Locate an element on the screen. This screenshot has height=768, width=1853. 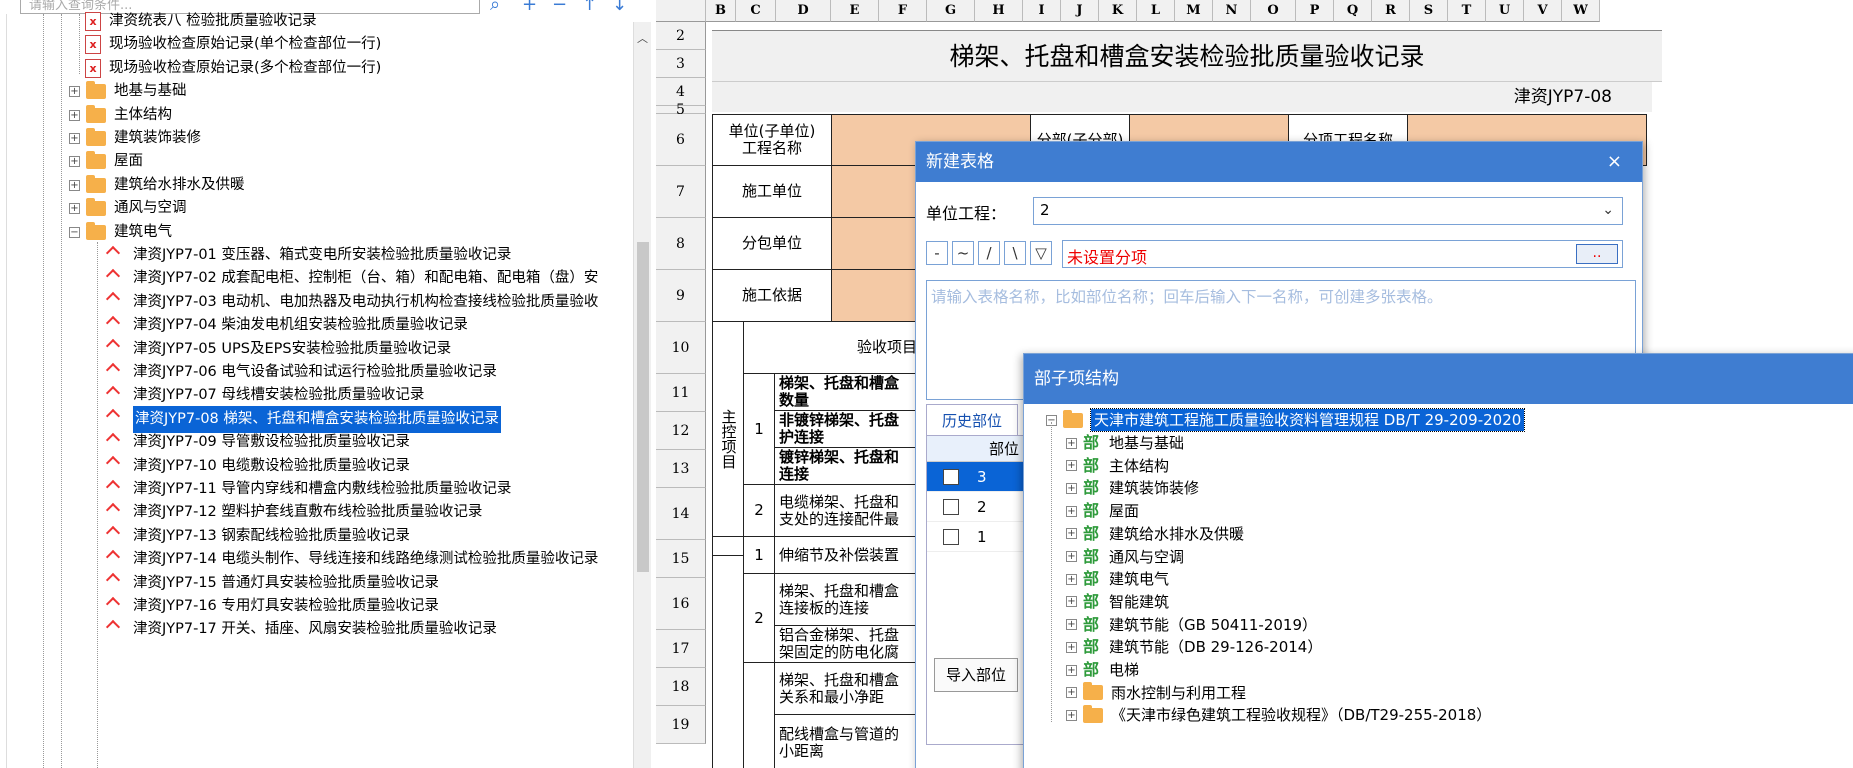
structure-item: + 部建筑节能（GB 50411-2019） is located at coordinates (1191, 625).